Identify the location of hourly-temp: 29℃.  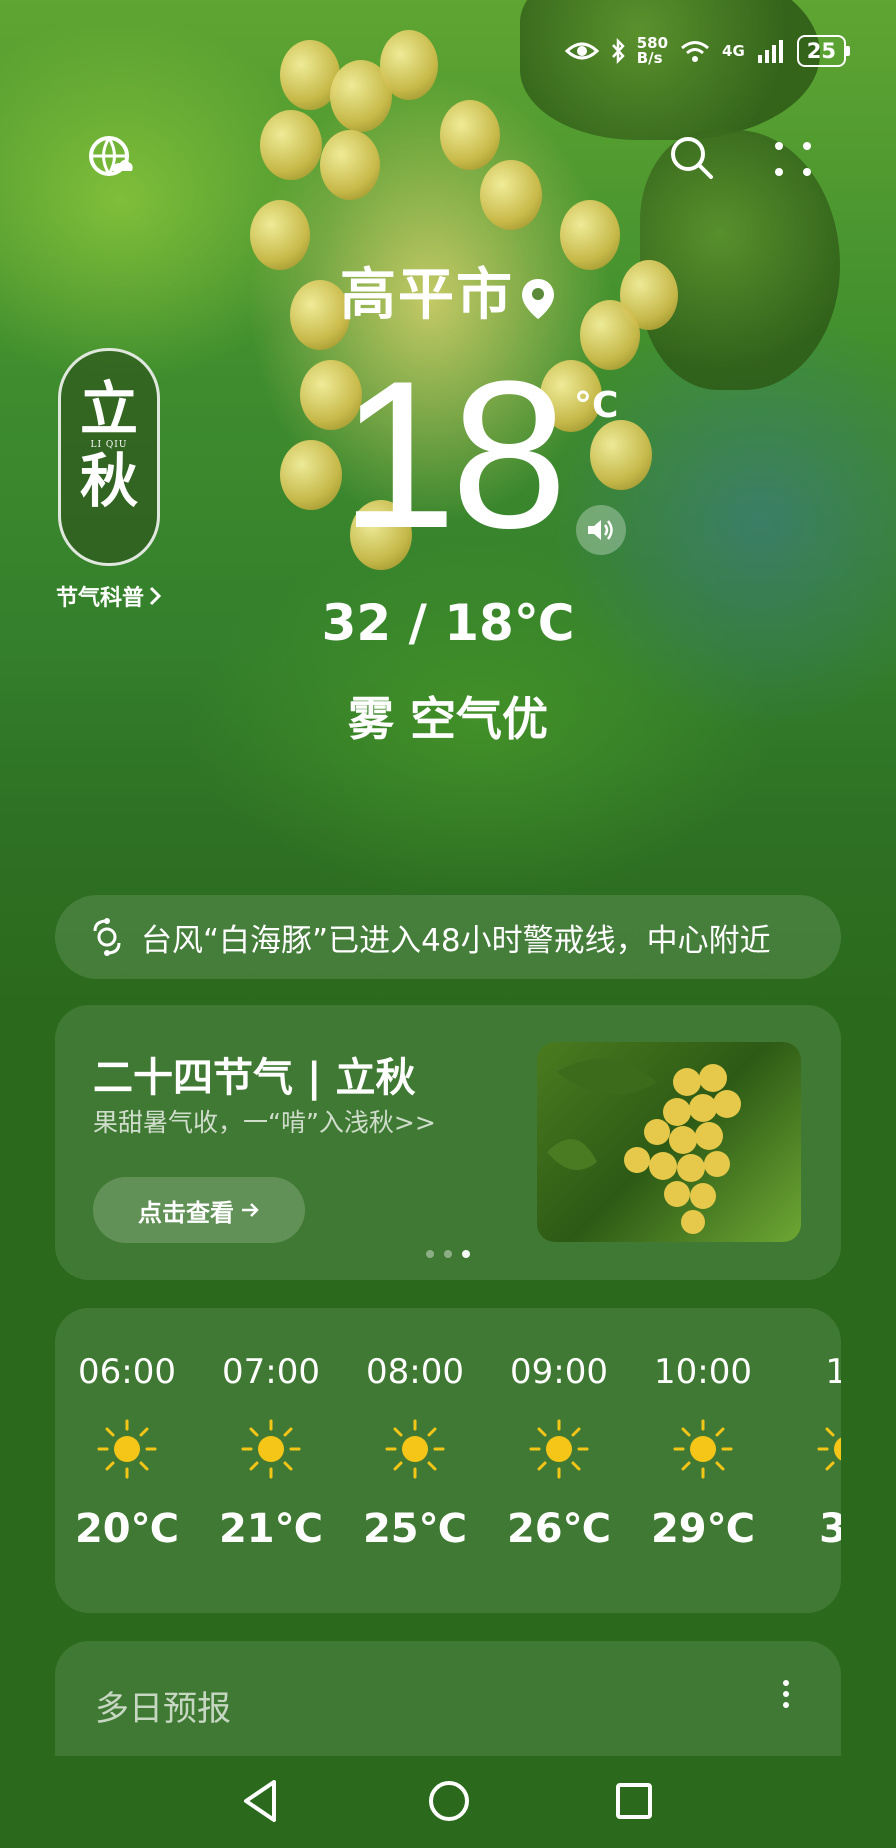
(703, 1529).